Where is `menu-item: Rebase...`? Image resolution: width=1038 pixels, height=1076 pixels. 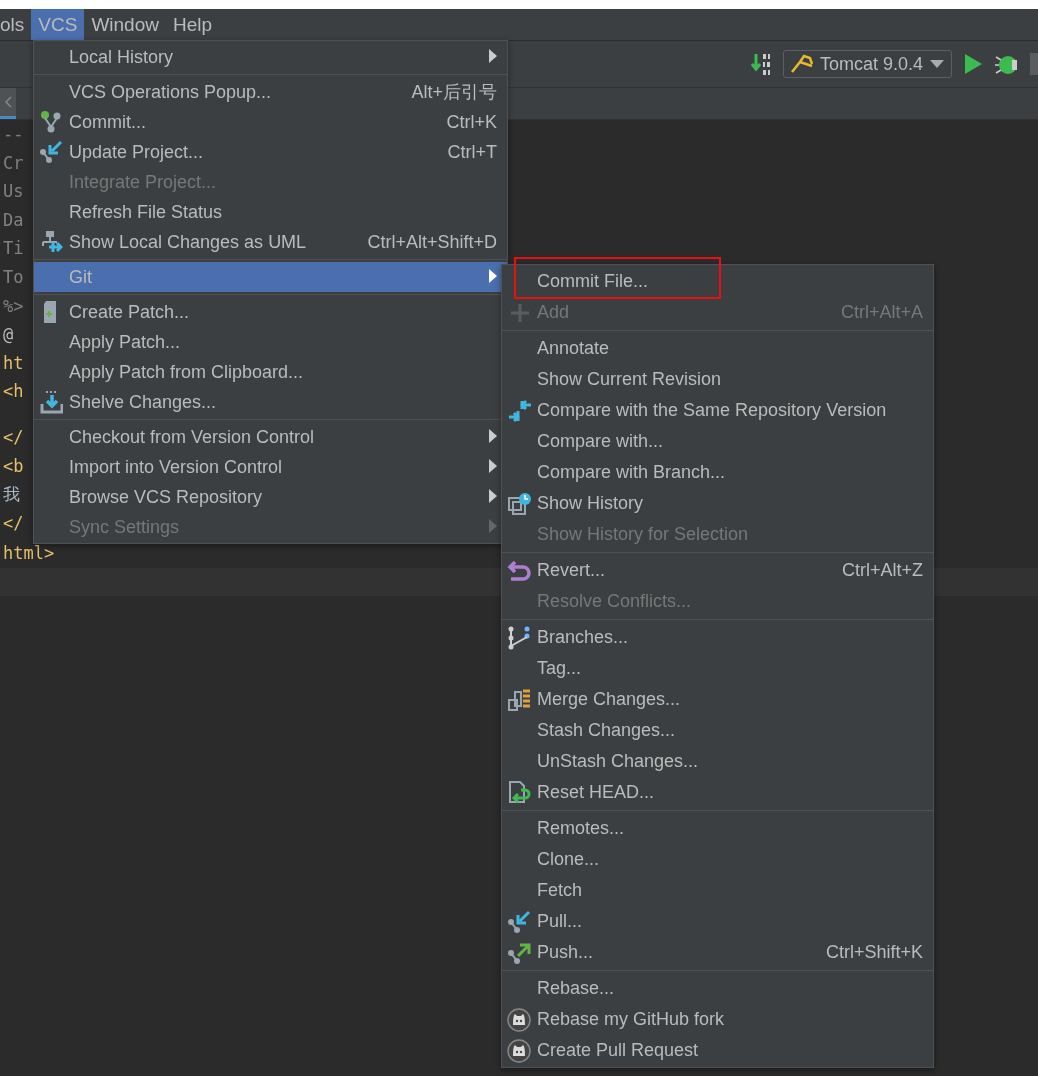
menu-item: Rebase... is located at coordinates (717, 988).